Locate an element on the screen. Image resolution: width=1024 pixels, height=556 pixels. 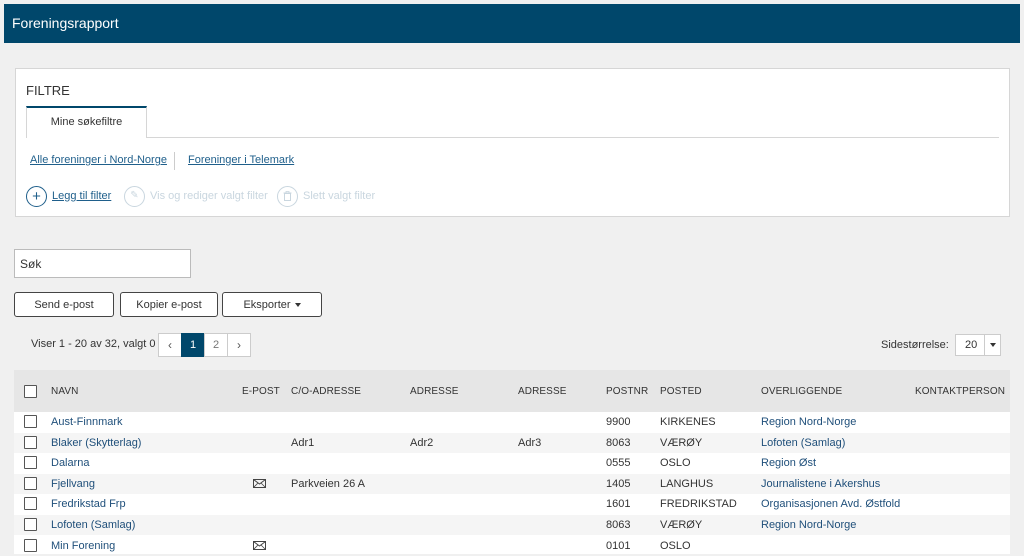
row-navn: Fjellvang is located at coordinates (73, 484).